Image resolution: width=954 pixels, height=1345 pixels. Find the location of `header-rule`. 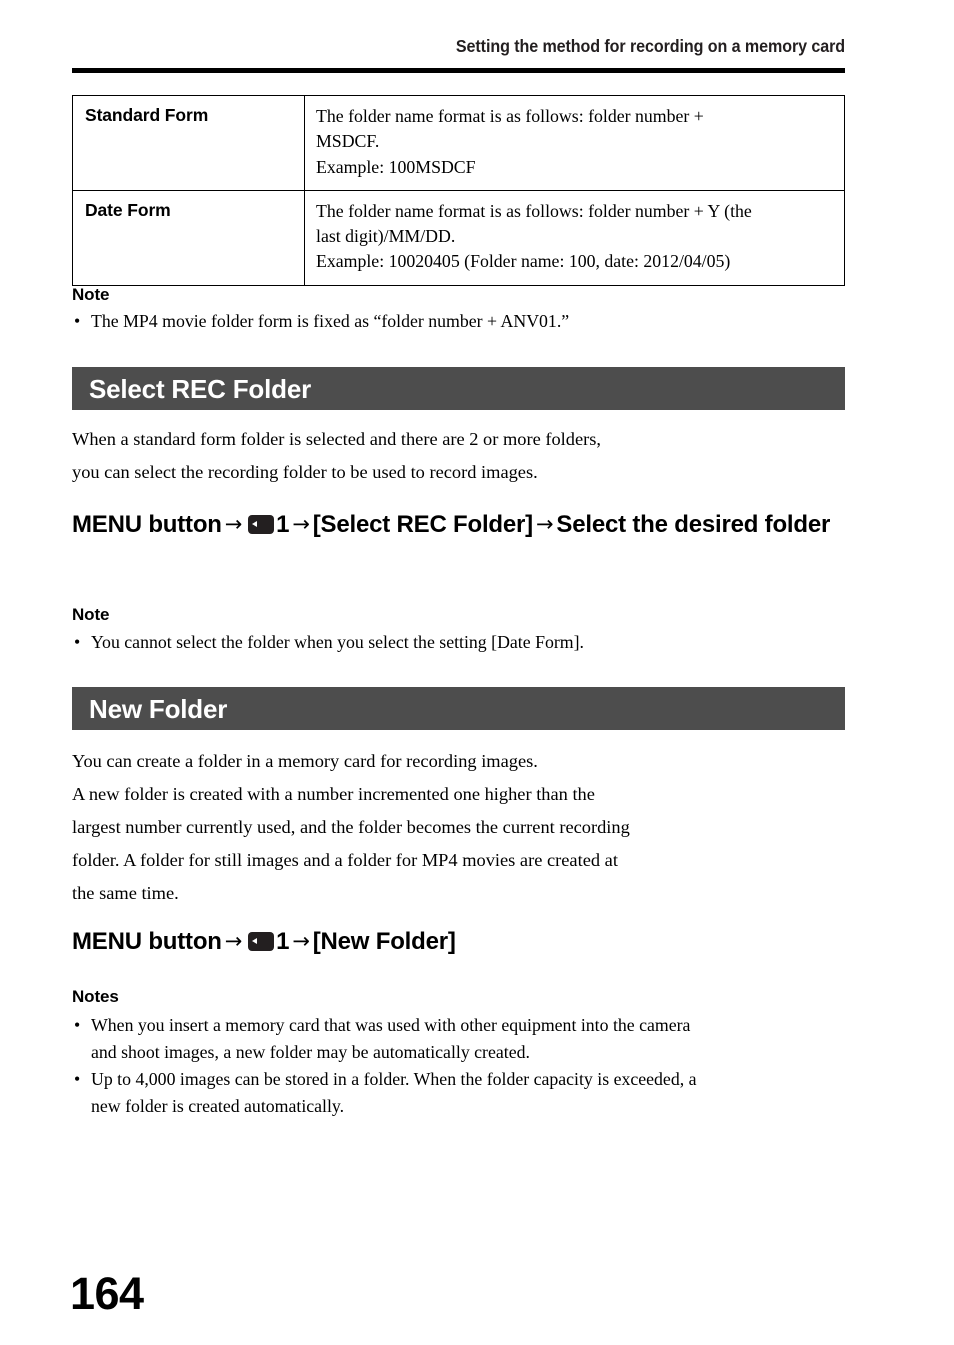

header-rule is located at coordinates (458, 70).